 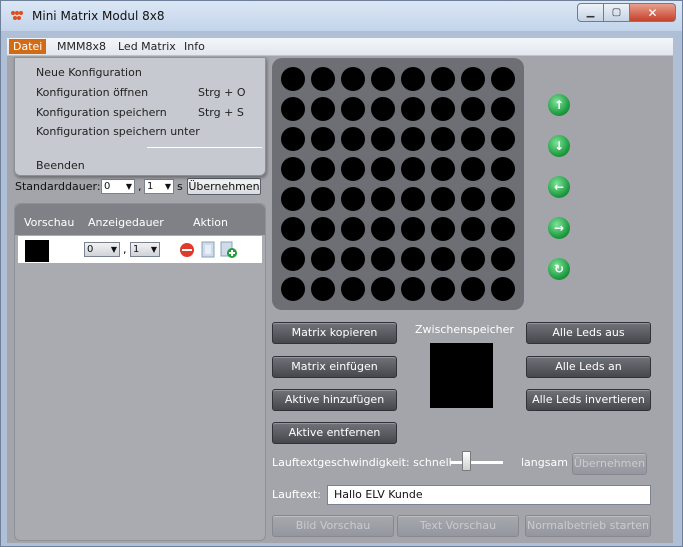 I want to click on title-bar: Mini Matrix Modul 8x8 ▁ ▢ ✕, so click(x=341, y=16).